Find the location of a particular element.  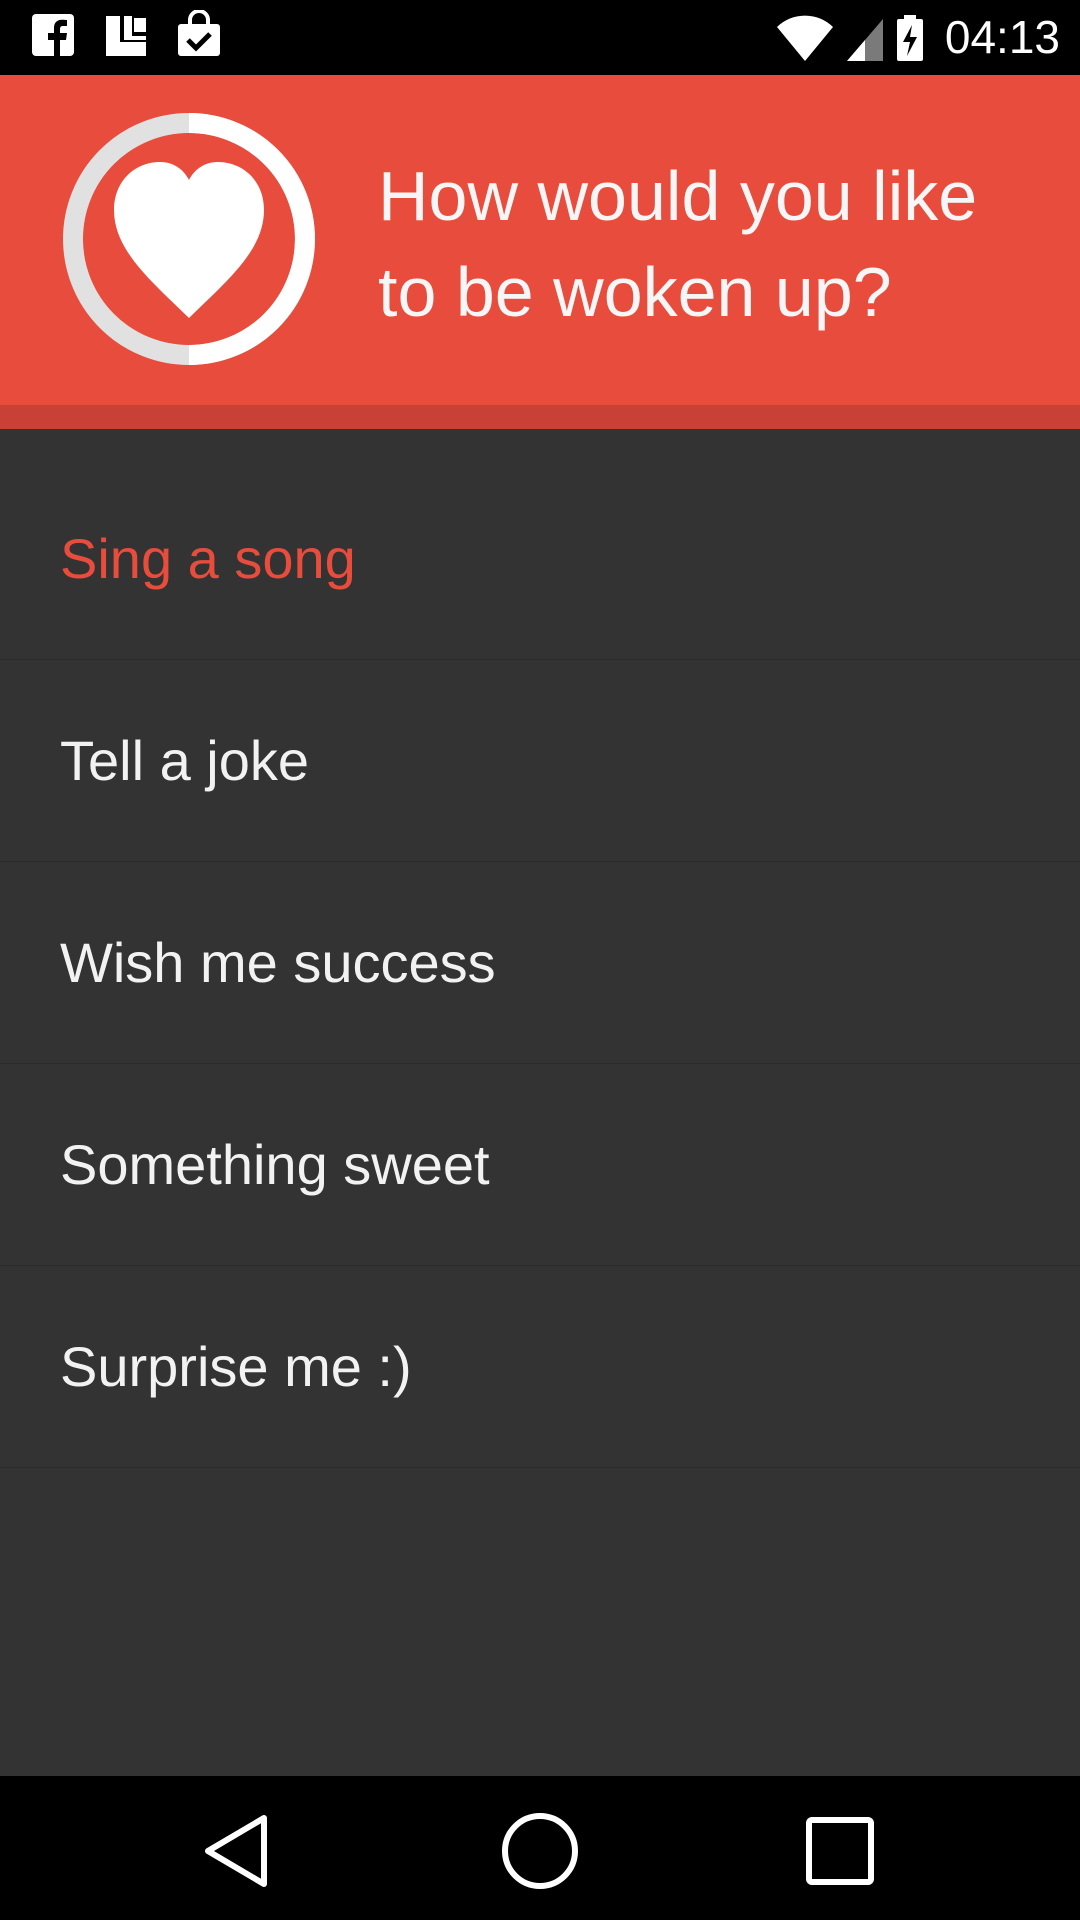

ledger-app-icon is located at coordinates (126, 36).